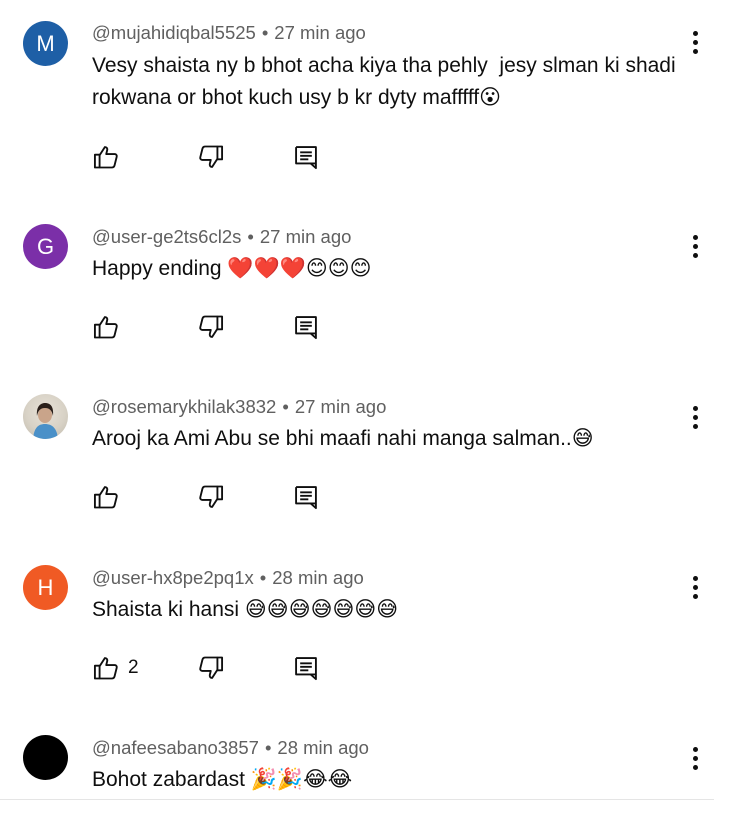 The height and width of the screenshot is (813, 740). I want to click on comment-text: Happy ending ❤️❤️❤️😊😊😊, so click(232, 268).